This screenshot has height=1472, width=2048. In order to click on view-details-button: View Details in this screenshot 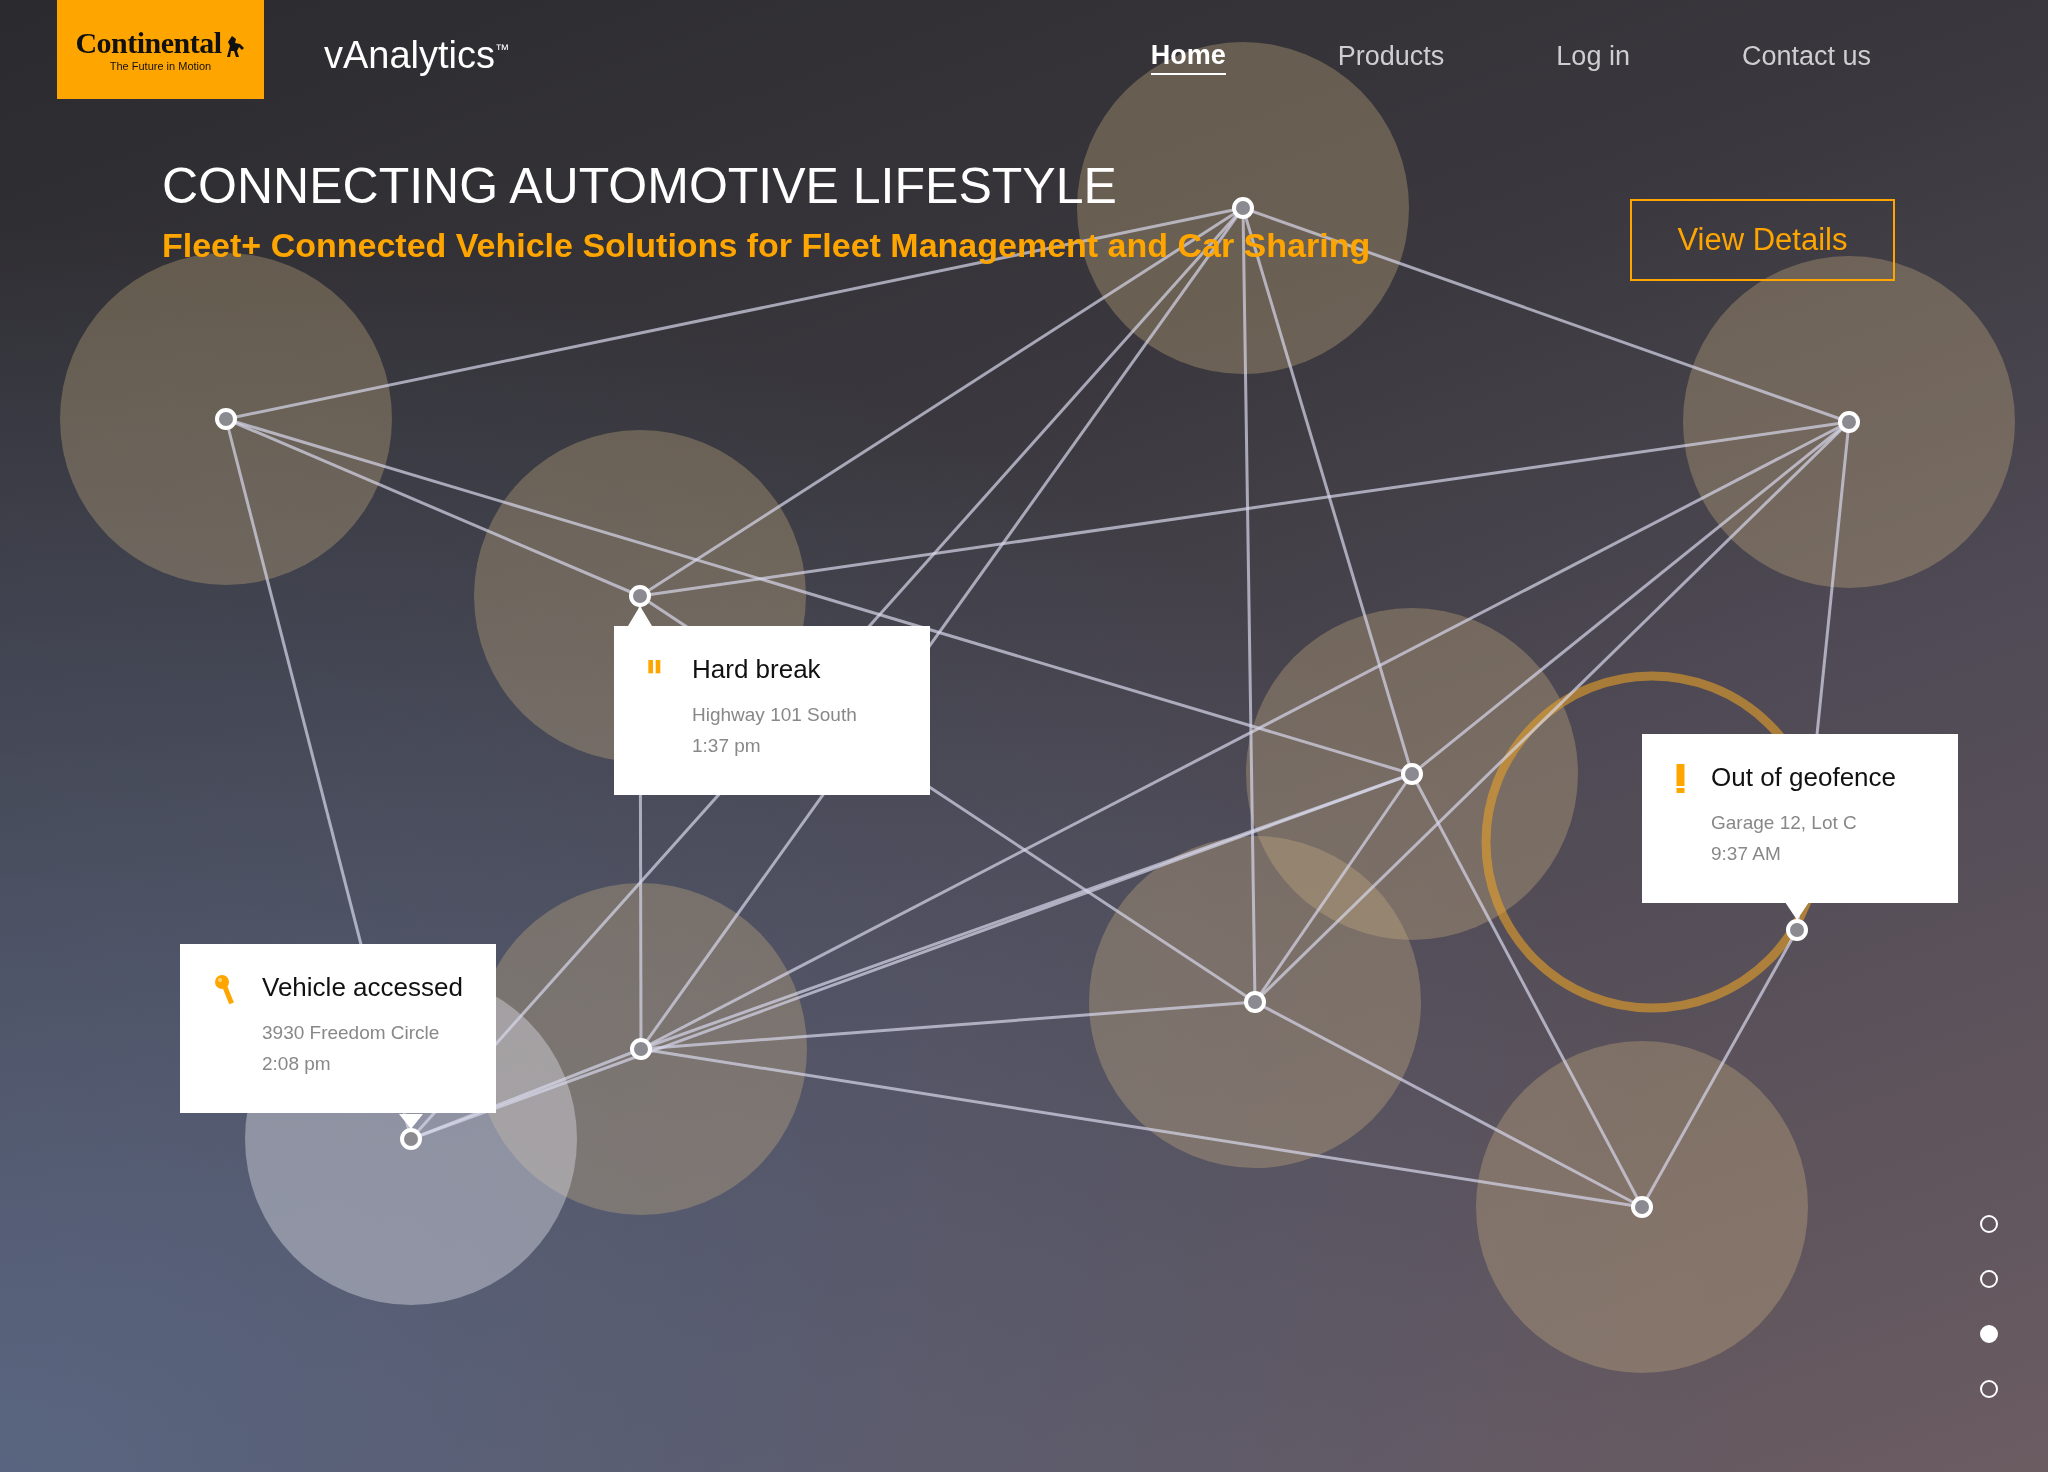, I will do `click(1762, 240)`.